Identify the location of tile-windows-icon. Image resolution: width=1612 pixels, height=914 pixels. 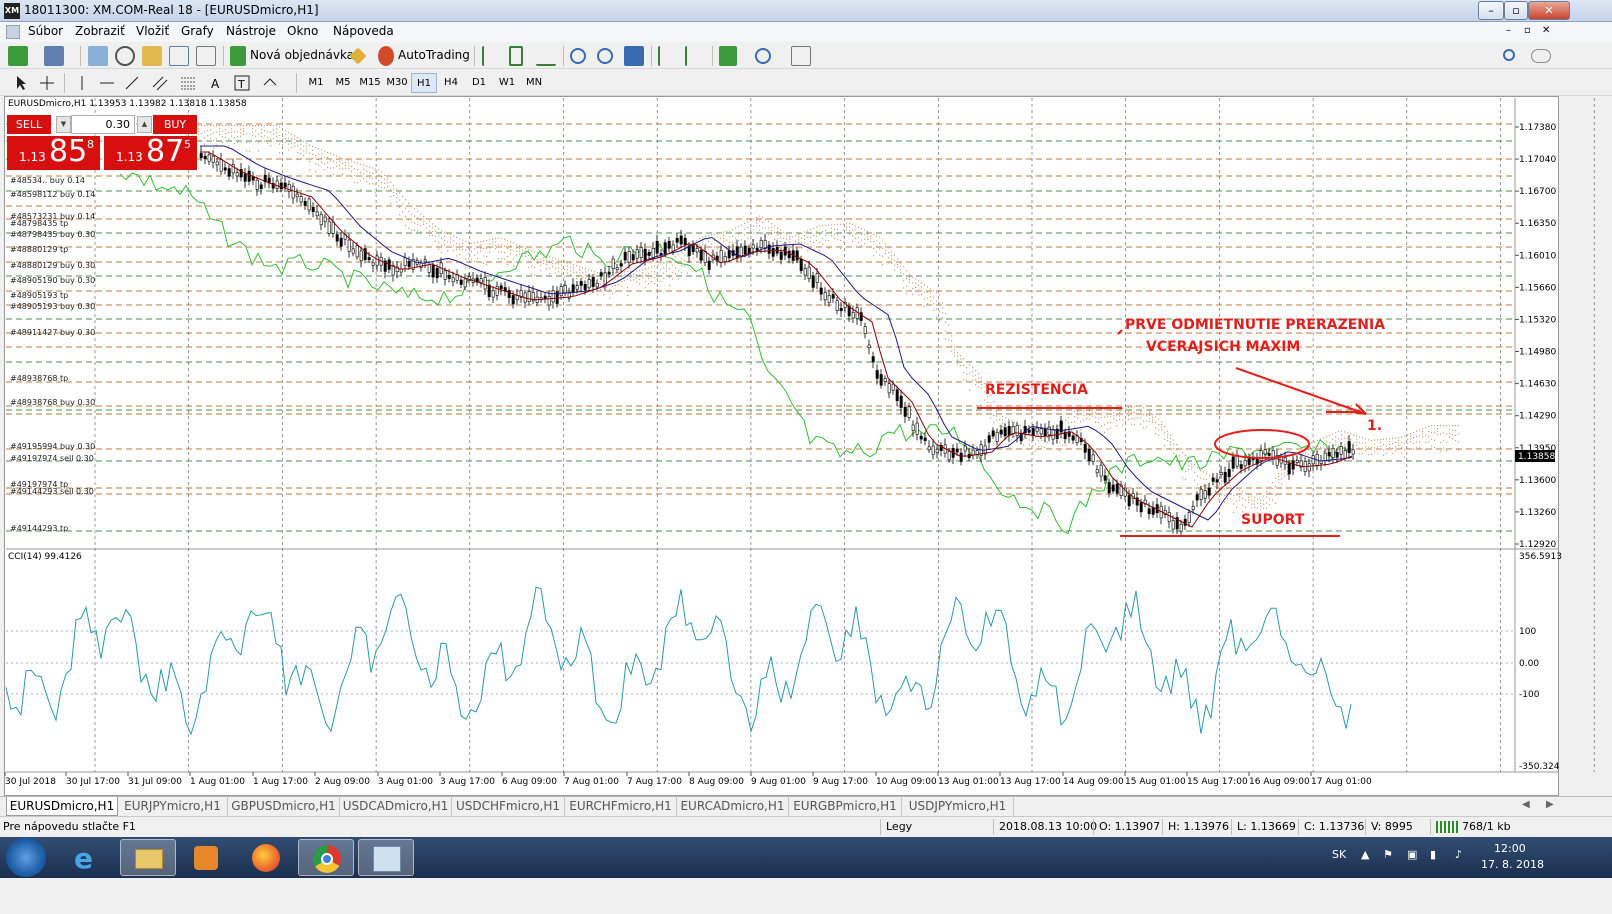
(634, 56).